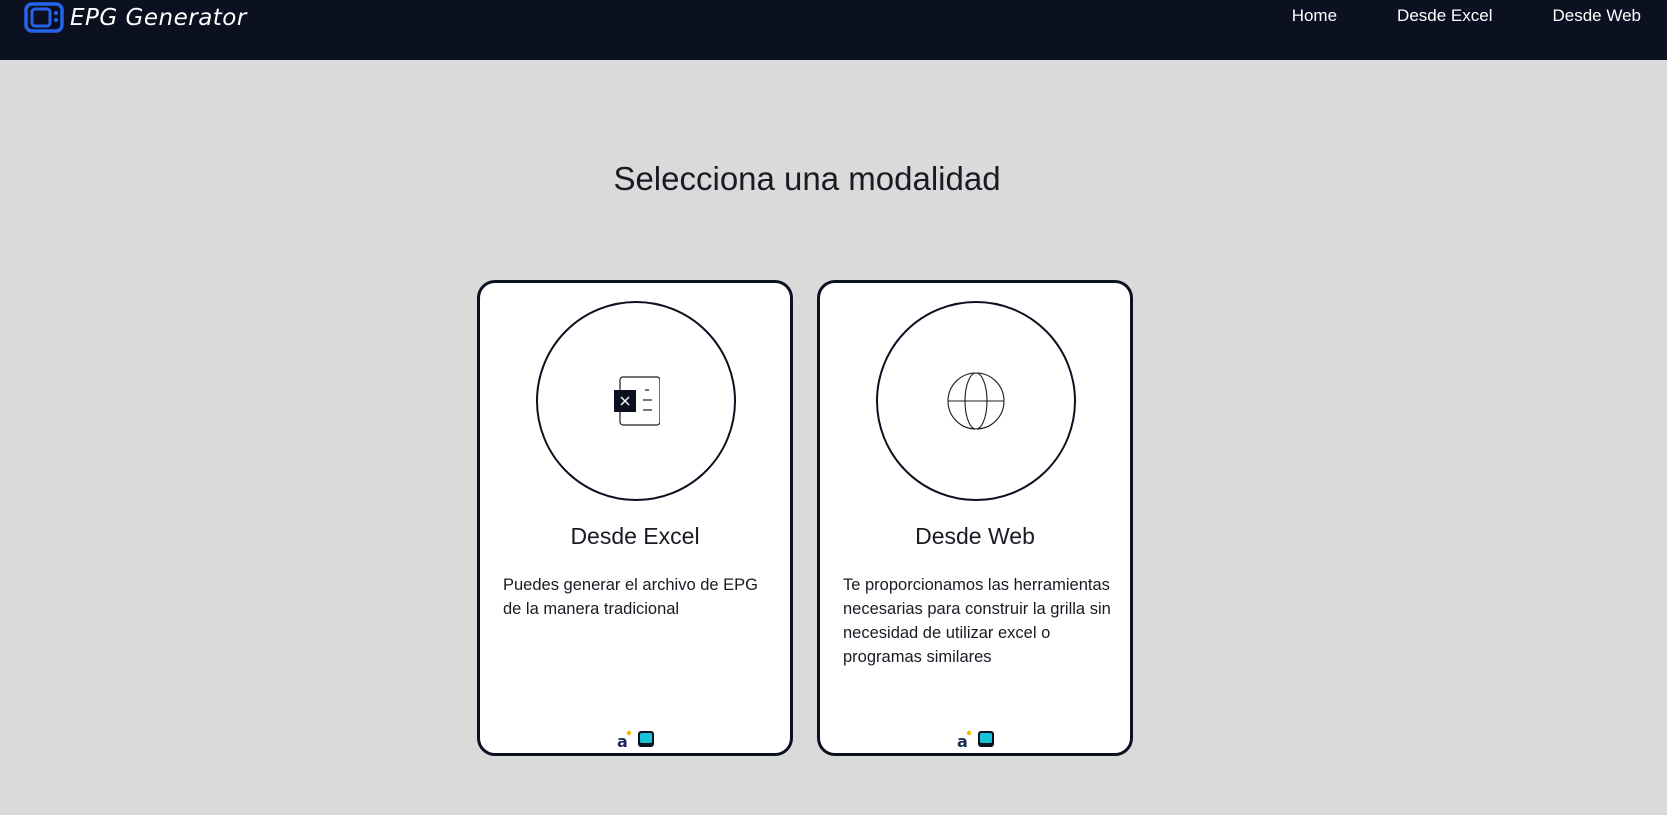 The height and width of the screenshot is (815, 1667). What do you see at coordinates (1444, 16) in the screenshot?
I see `nav-link-desde-excel: Desde Excel` at bounding box center [1444, 16].